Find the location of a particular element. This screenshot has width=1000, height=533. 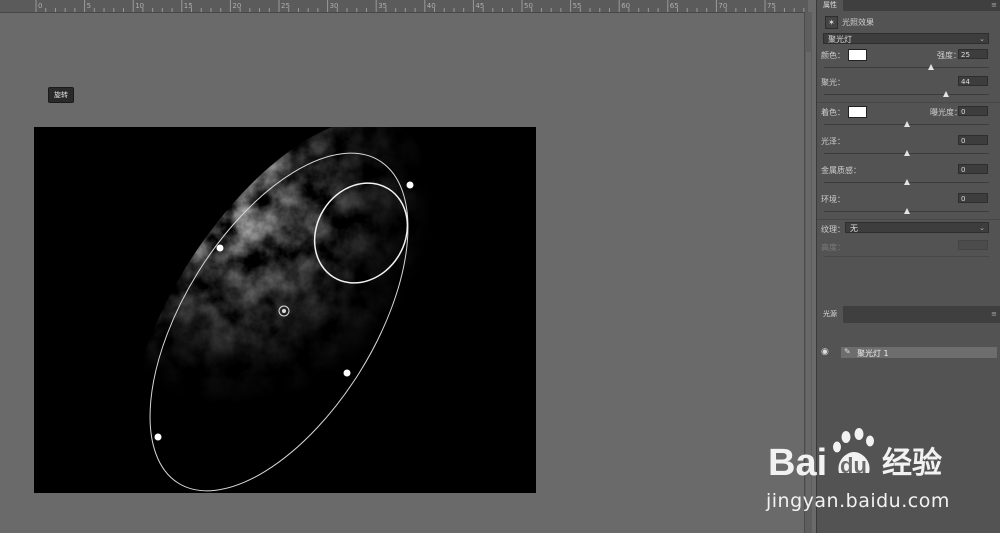

height-label: 高度： is located at coordinates (833, 247).